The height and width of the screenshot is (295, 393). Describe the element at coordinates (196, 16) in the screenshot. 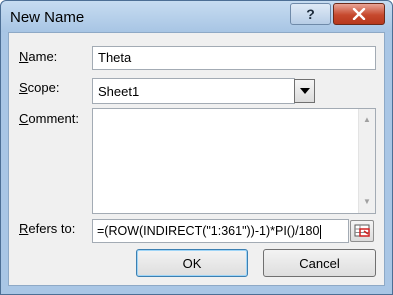

I see `title-bar: New Name ?` at that location.